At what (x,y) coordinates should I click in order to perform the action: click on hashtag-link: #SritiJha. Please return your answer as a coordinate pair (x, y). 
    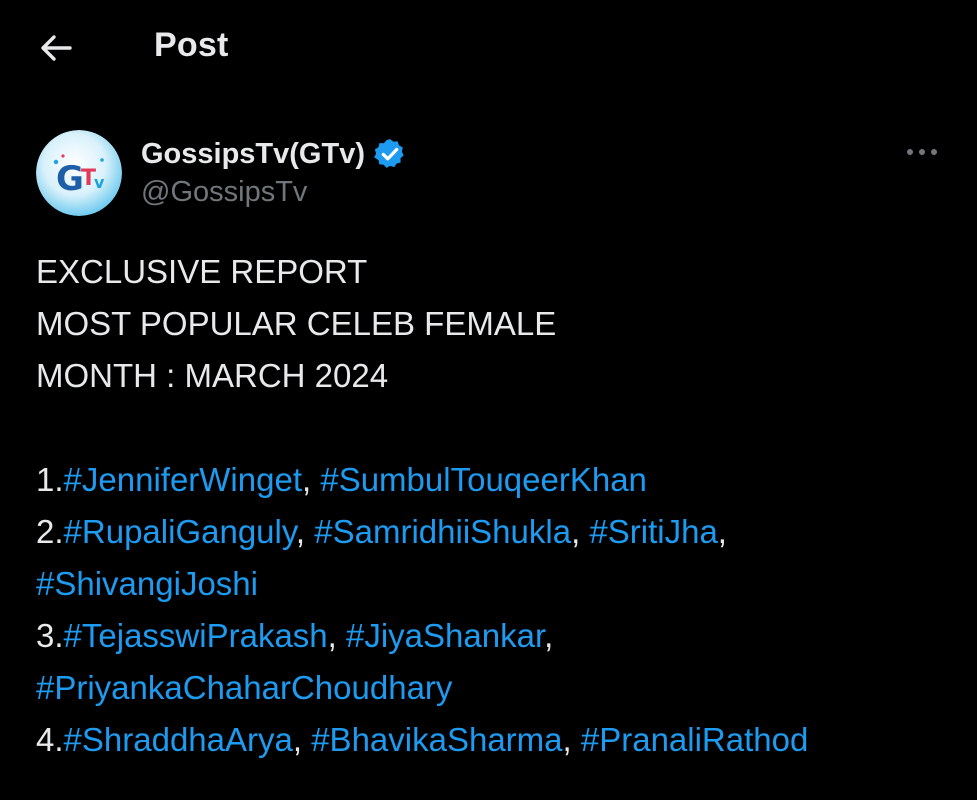
    Looking at the image, I should click on (653, 531).